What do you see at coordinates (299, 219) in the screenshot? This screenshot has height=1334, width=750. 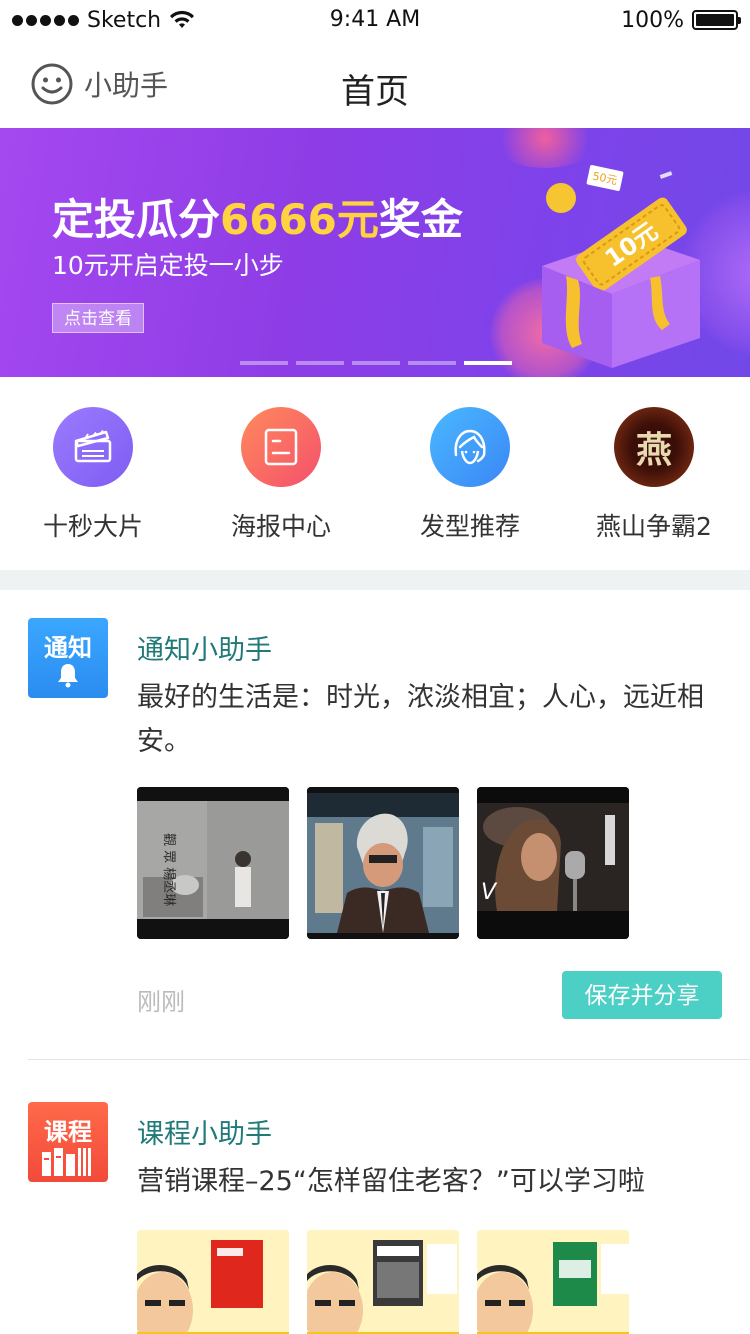 I see `banner-title-highlight: 6666元` at bounding box center [299, 219].